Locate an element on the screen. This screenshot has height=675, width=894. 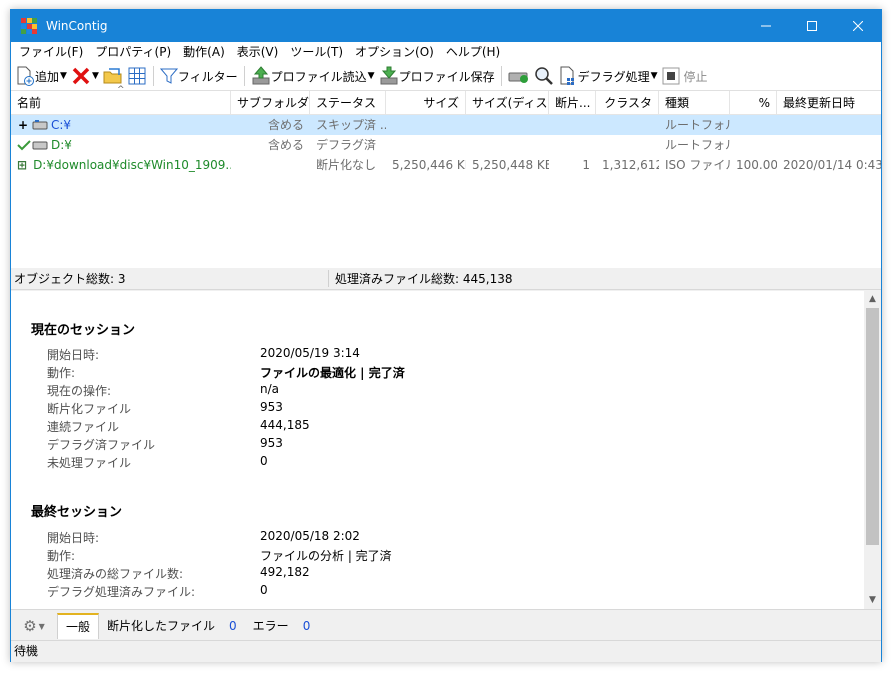
menu-options: オプション(O) is located at coordinates (394, 52).